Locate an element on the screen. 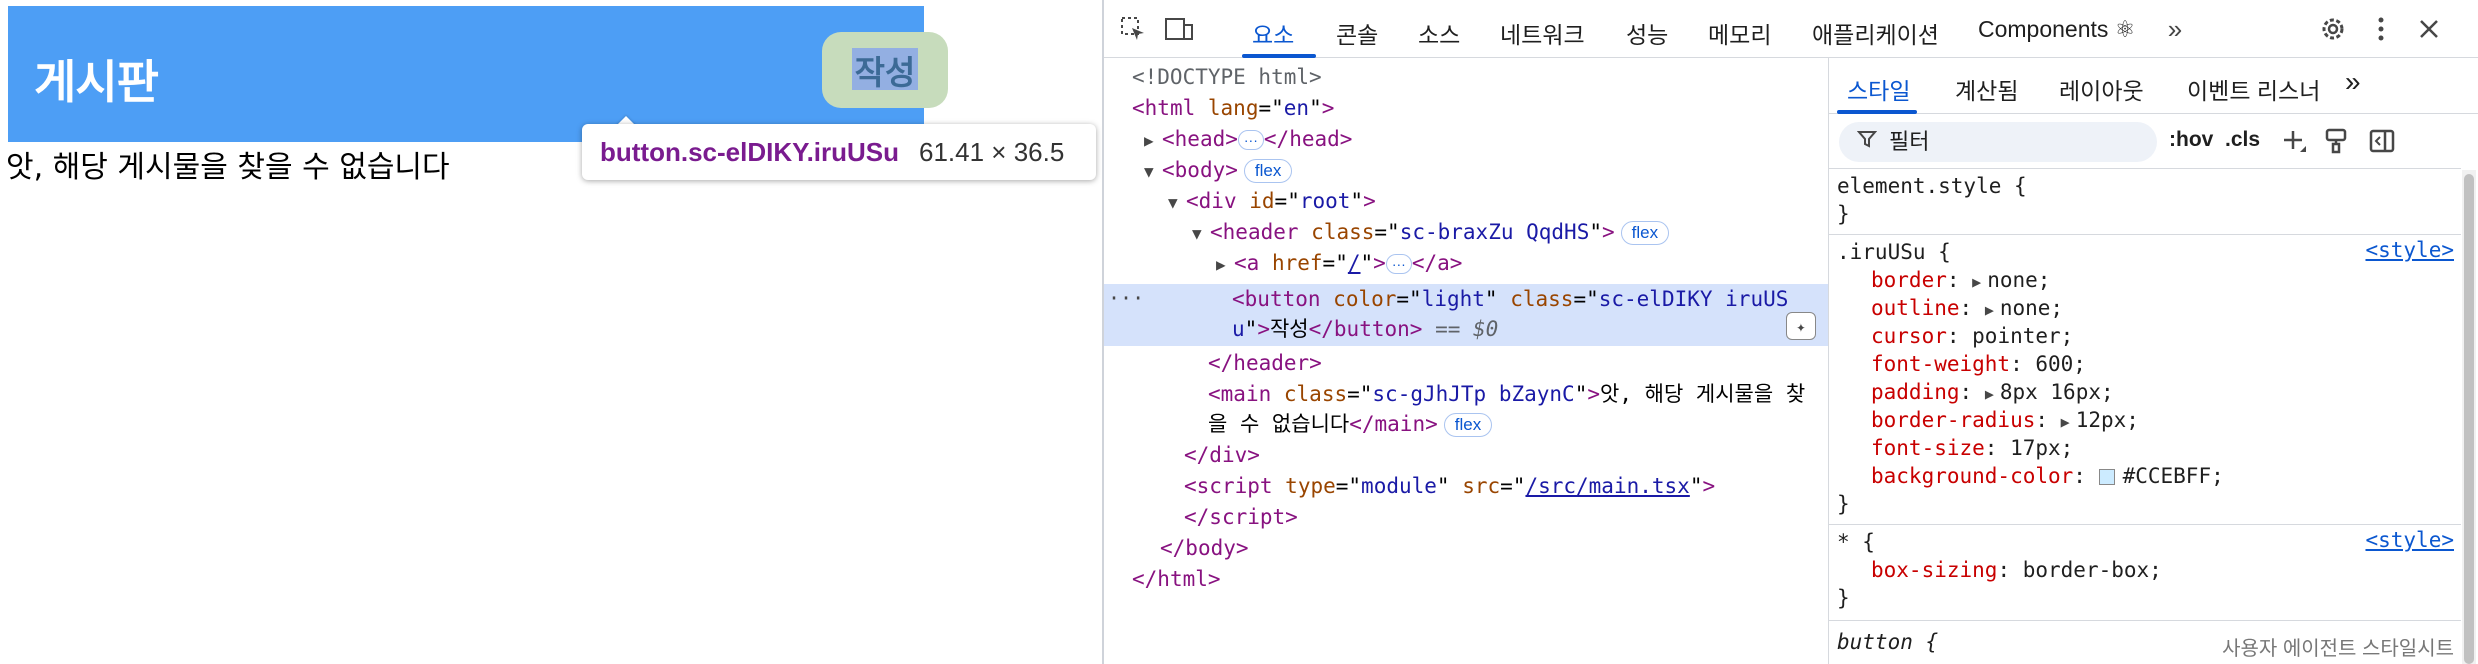 This screenshot has height=664, width=2478. gear-icon is located at coordinates (2333, 29).